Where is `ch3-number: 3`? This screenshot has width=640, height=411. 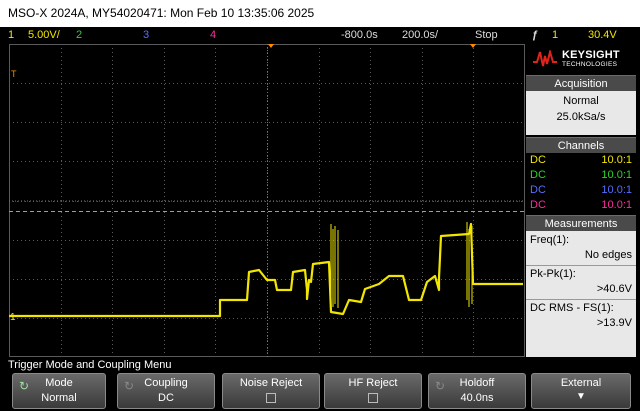
ch3-number: 3 is located at coordinates (146, 35).